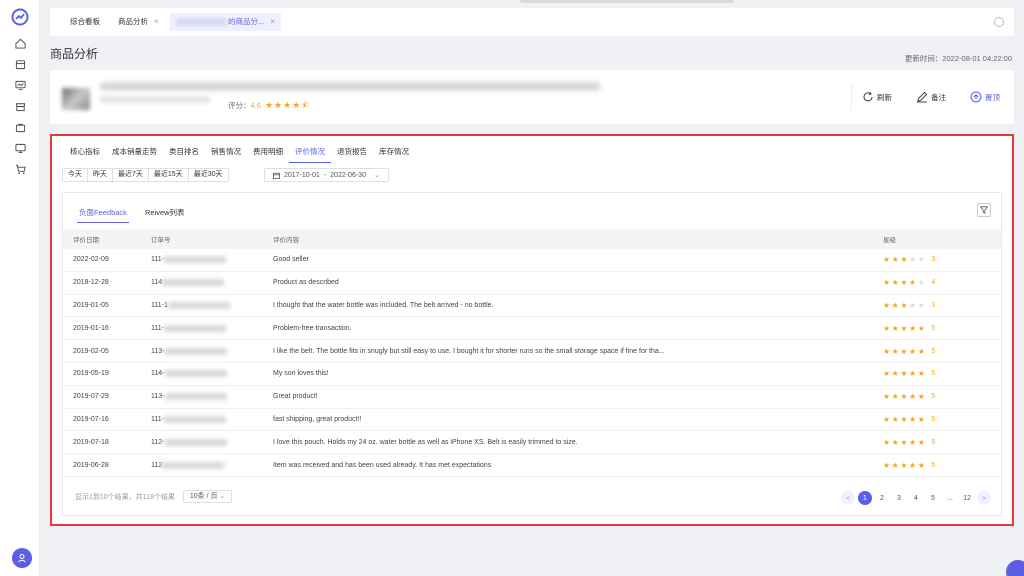  I want to click on table-row: 2018-12-28 114 Product as described ★★★★★ 4, so click(532, 283).